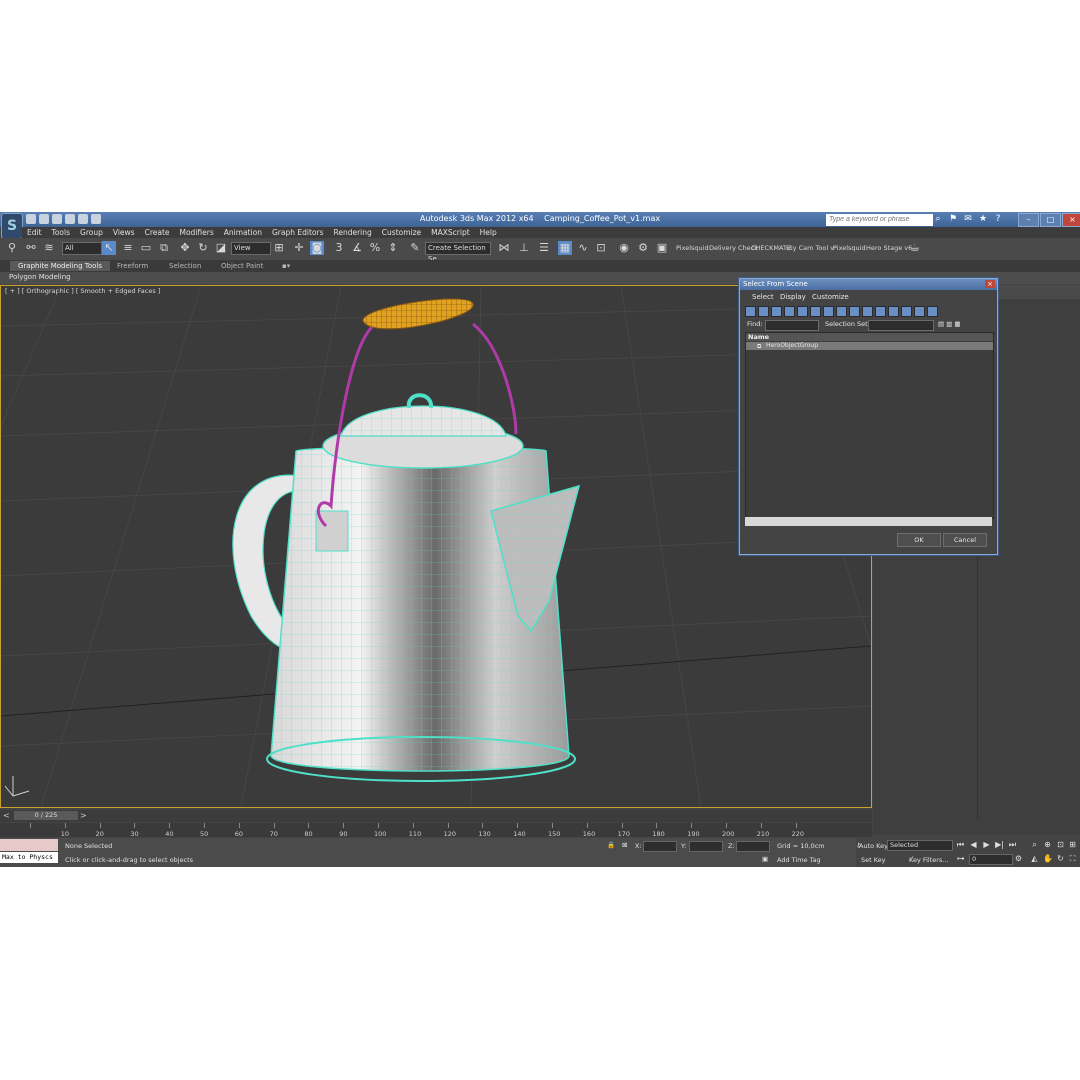 The image size is (1080, 1080). I want to click on selection-filter-select: All, so click(82, 248).